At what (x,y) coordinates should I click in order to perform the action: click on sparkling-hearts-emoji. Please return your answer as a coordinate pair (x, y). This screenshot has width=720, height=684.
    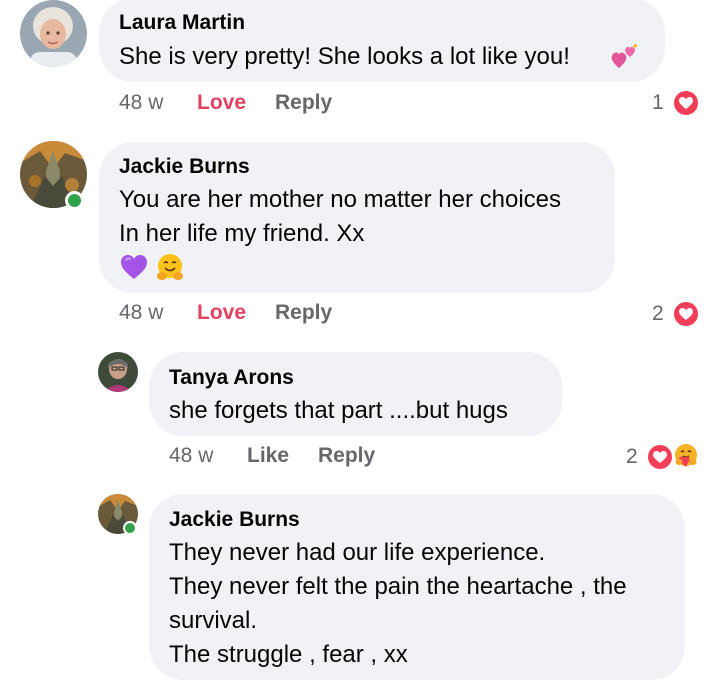
    Looking at the image, I should click on (624, 56).